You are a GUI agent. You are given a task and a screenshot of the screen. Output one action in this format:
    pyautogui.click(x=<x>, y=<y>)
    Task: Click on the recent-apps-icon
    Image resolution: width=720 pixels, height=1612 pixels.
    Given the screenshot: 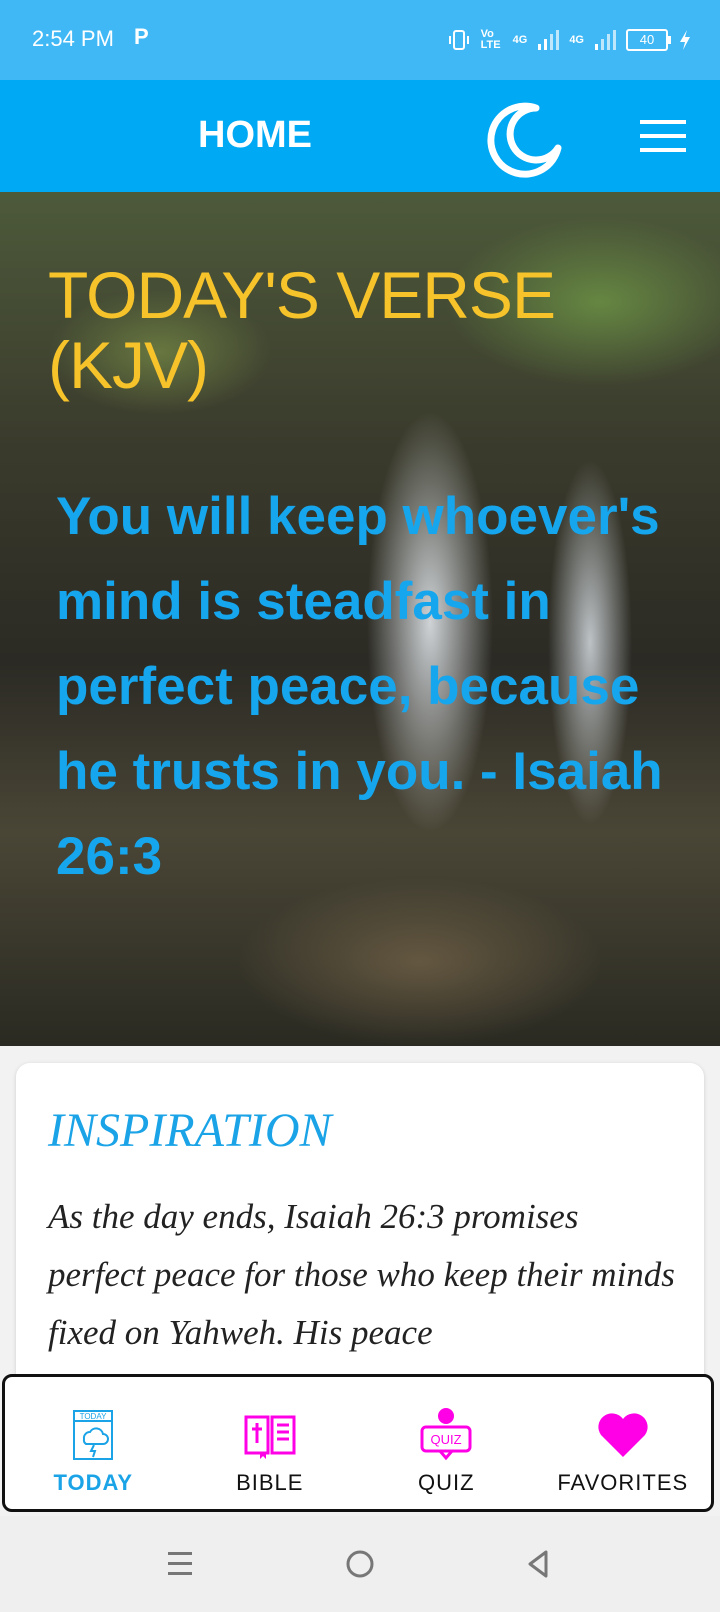 What is the action you would take?
    pyautogui.click(x=180, y=1564)
    